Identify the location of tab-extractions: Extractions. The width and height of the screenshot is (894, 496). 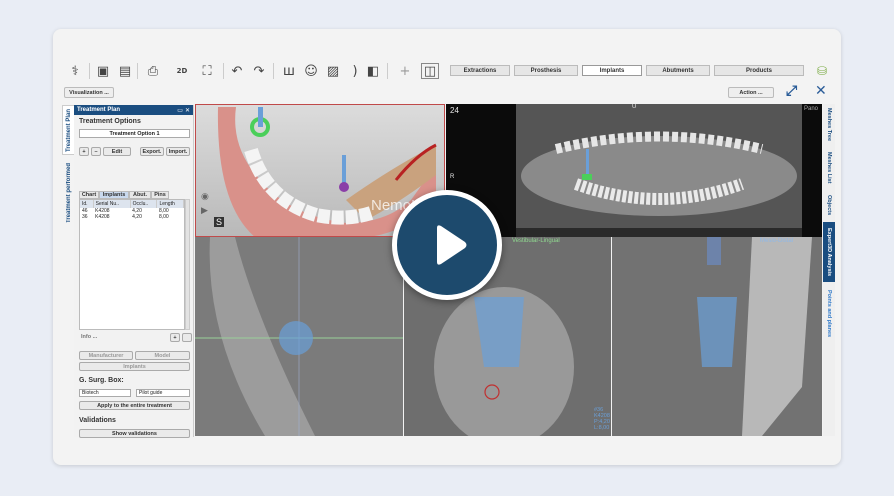
(480, 70).